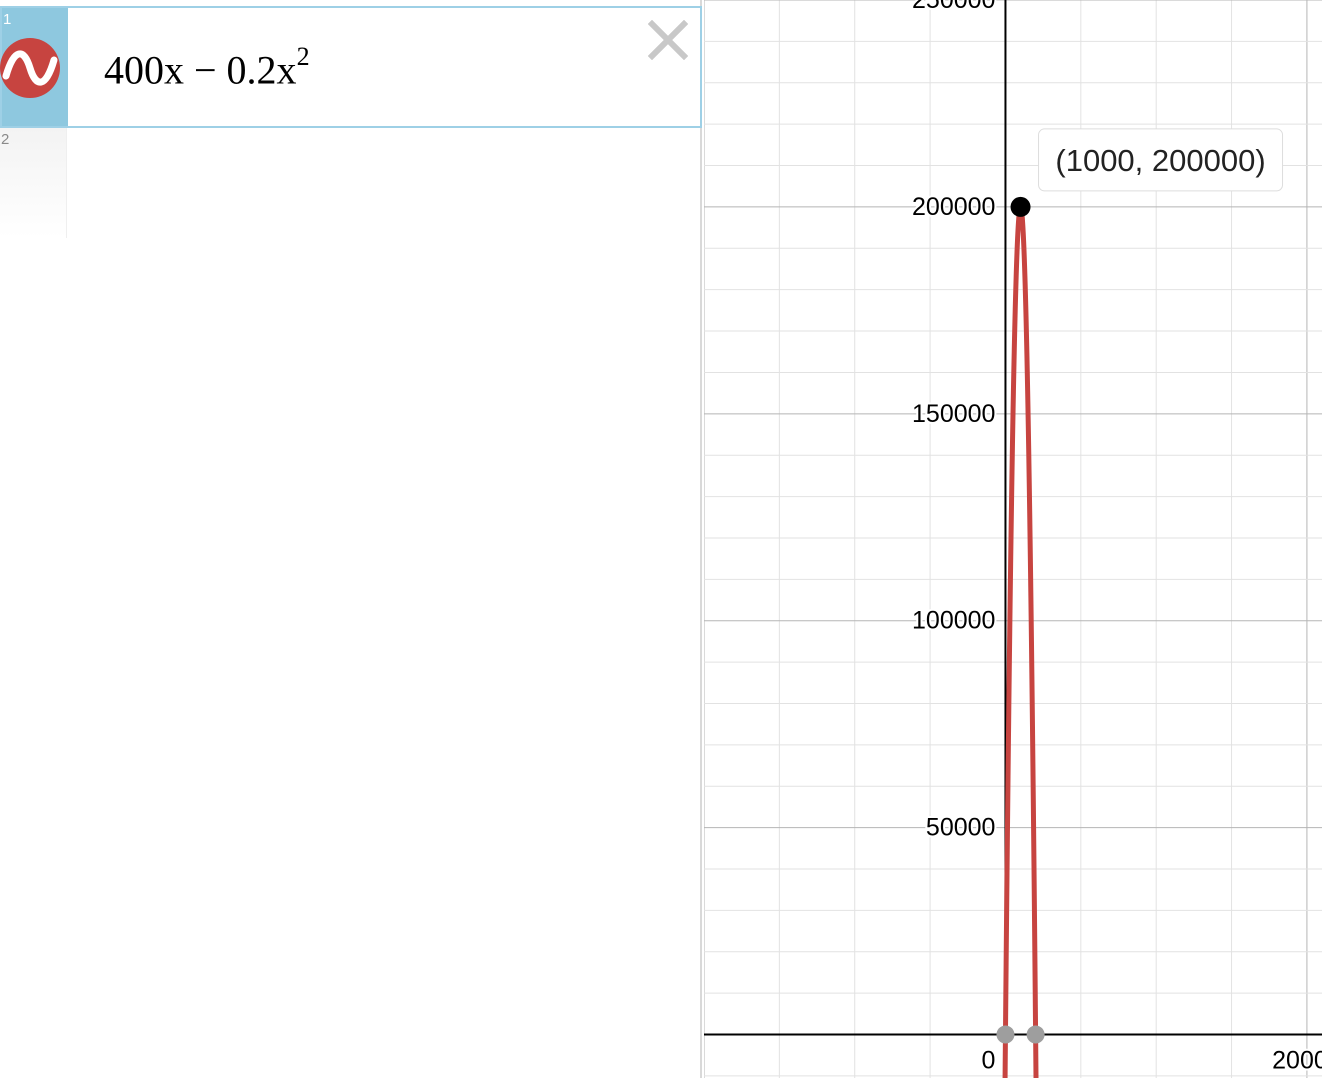 This screenshot has height=1083, width=1322. Describe the element at coordinates (1160, 160) in the screenshot. I see `point-label: (1000, 200000)` at that location.